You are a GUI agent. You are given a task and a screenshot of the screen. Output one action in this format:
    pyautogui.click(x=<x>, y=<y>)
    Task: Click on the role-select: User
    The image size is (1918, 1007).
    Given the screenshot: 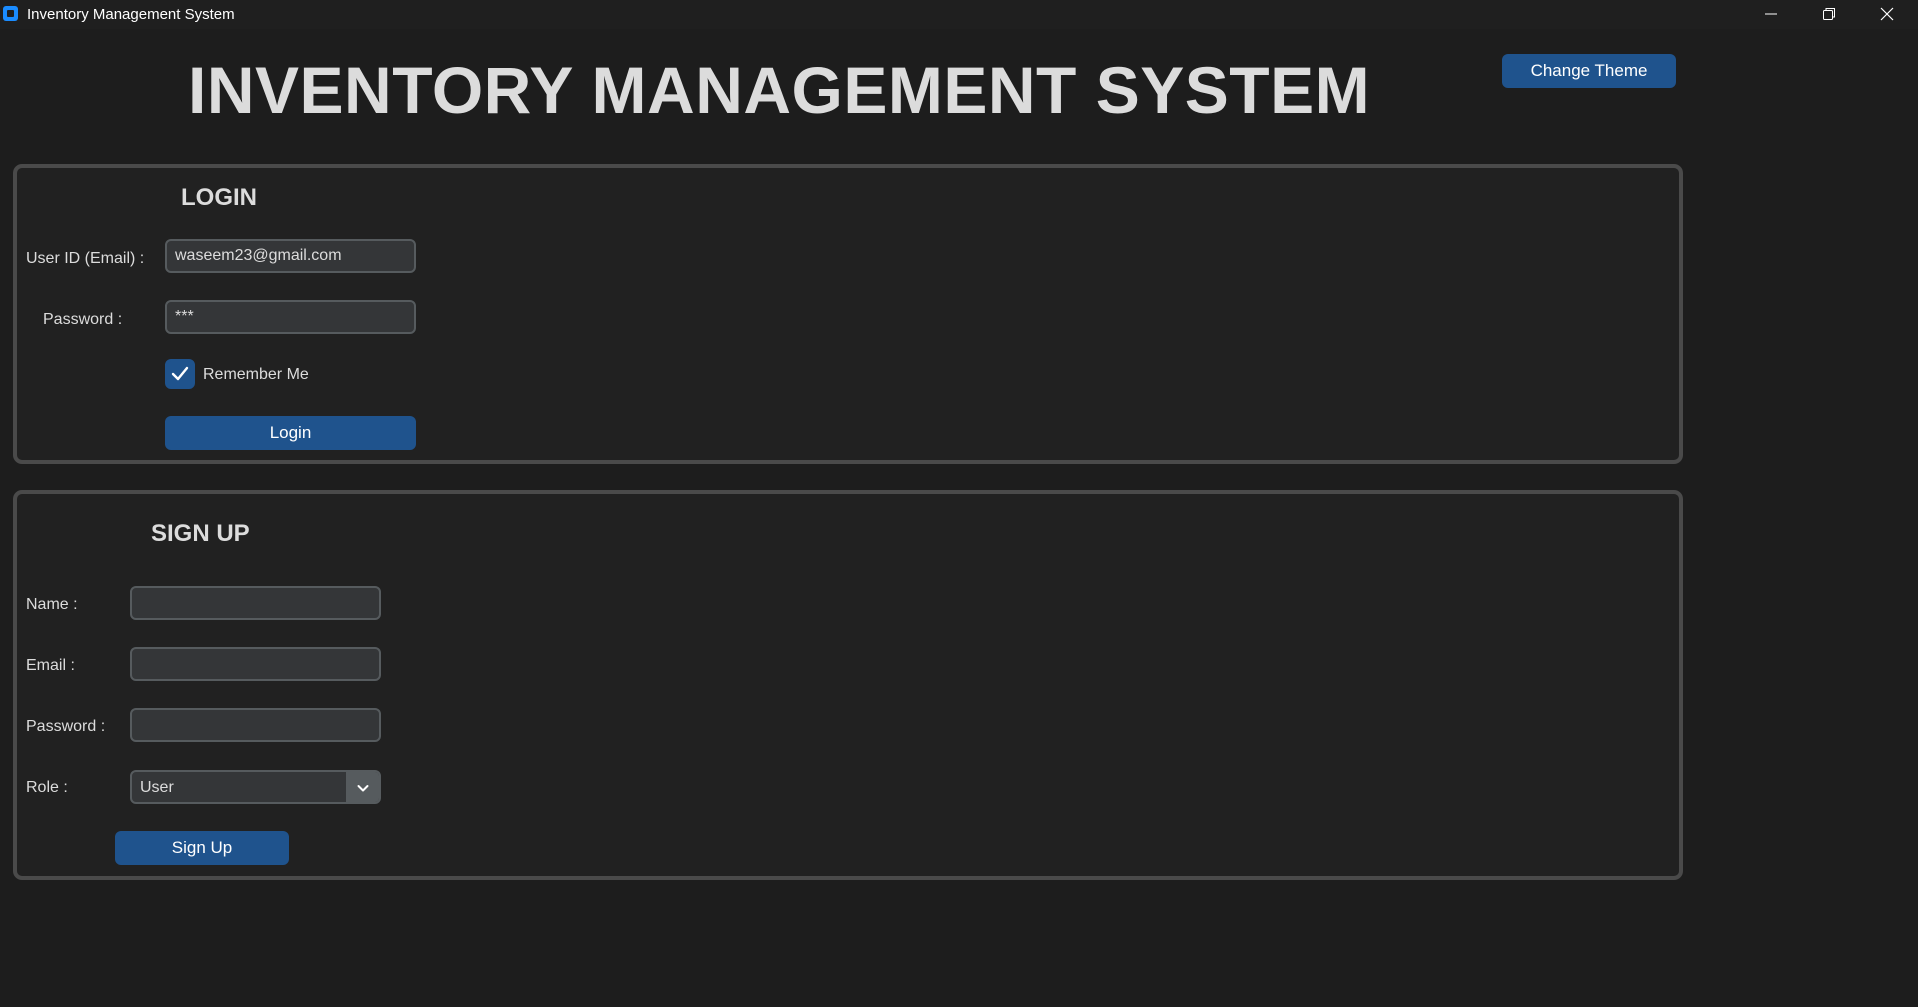 What is the action you would take?
    pyautogui.click(x=255, y=787)
    